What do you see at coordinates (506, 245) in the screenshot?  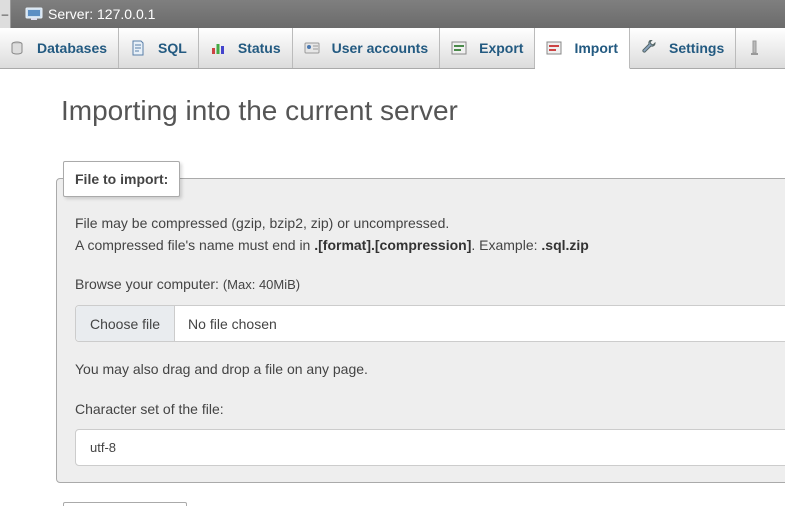 I see `compression-info-mid: . Example:` at bounding box center [506, 245].